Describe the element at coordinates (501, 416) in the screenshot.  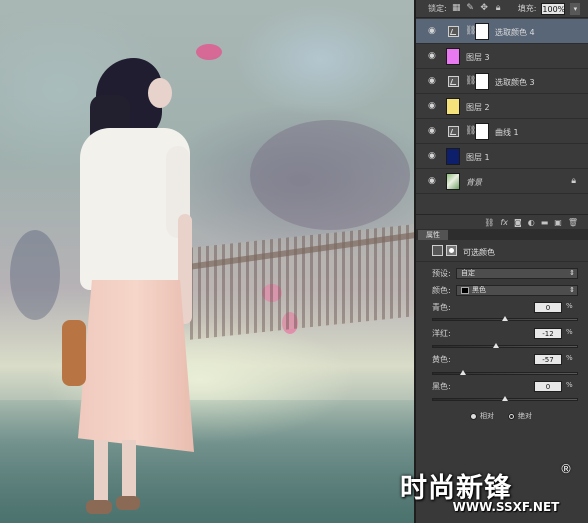
I see `method-radio-group: 相对 绝对` at that location.